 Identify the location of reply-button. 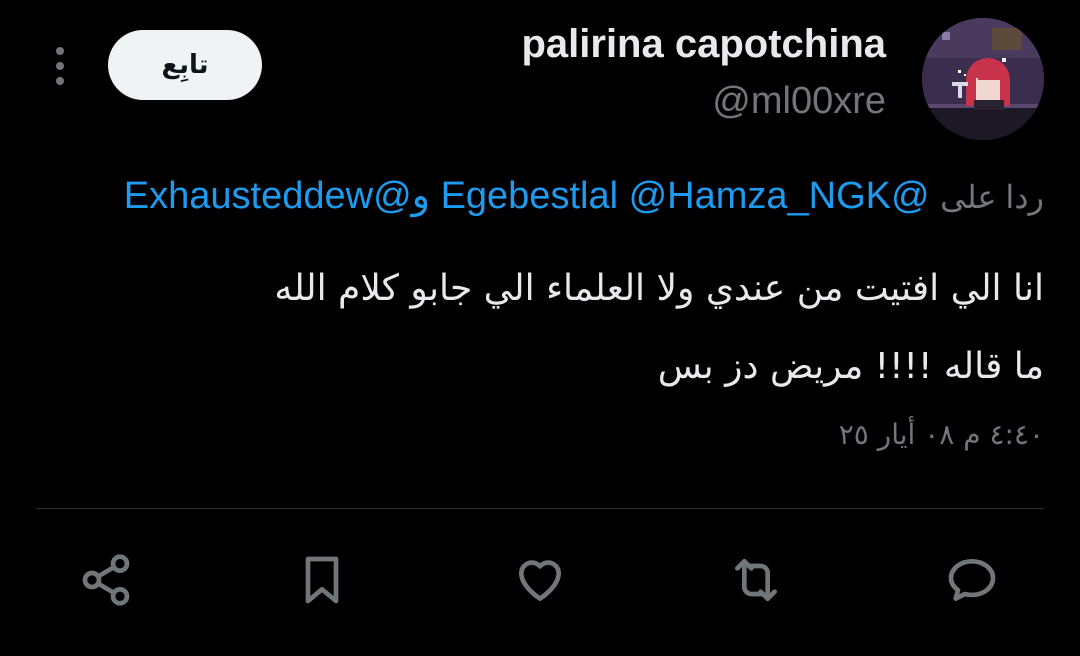
(972, 580).